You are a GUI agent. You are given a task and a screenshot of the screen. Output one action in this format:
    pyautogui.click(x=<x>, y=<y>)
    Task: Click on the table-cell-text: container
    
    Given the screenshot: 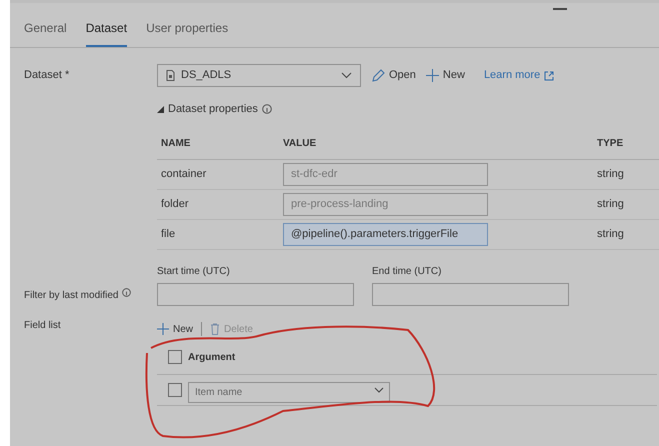 What is the action you would take?
    pyautogui.click(x=184, y=174)
    